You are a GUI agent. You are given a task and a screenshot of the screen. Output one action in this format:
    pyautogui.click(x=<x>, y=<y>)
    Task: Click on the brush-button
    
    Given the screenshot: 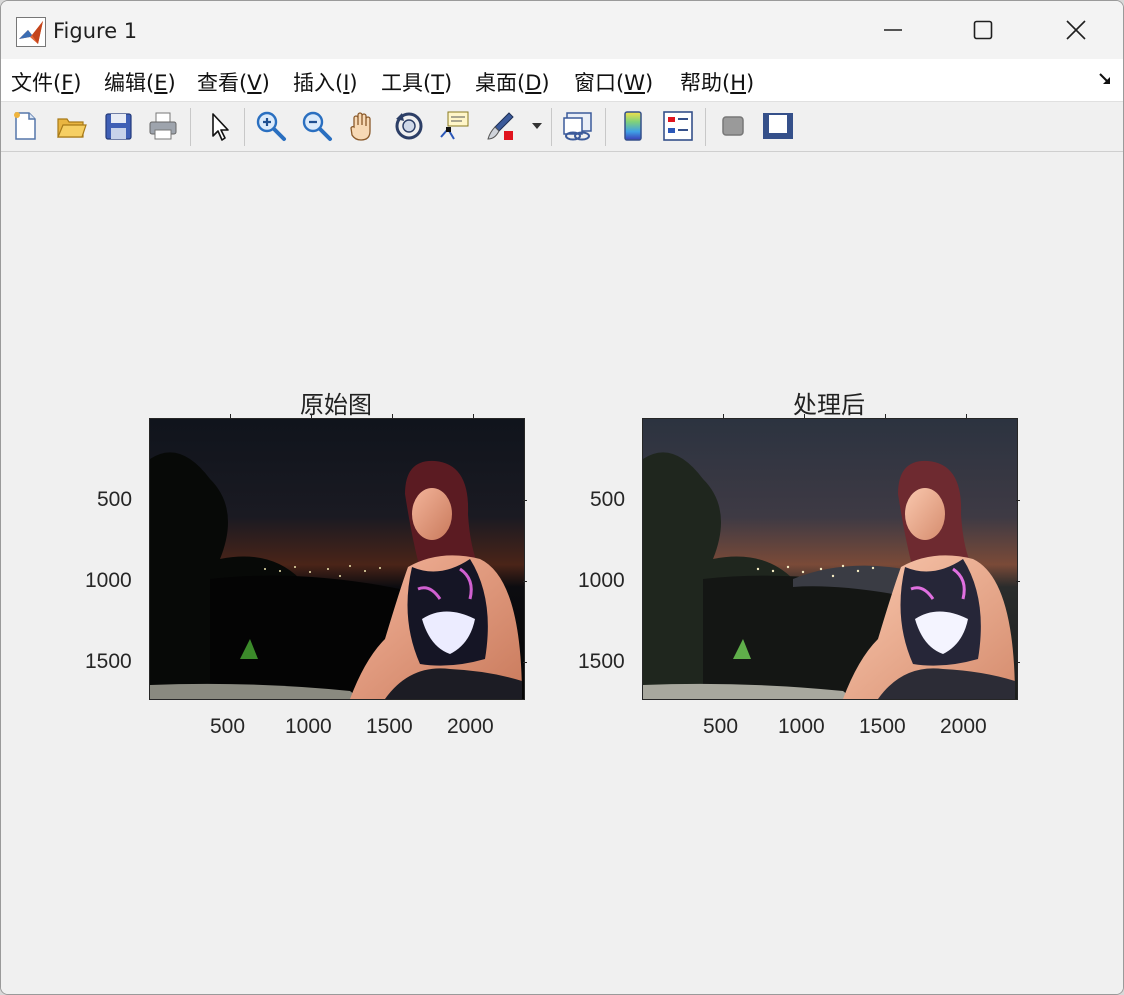 What is the action you would take?
    pyautogui.click(x=501, y=126)
    